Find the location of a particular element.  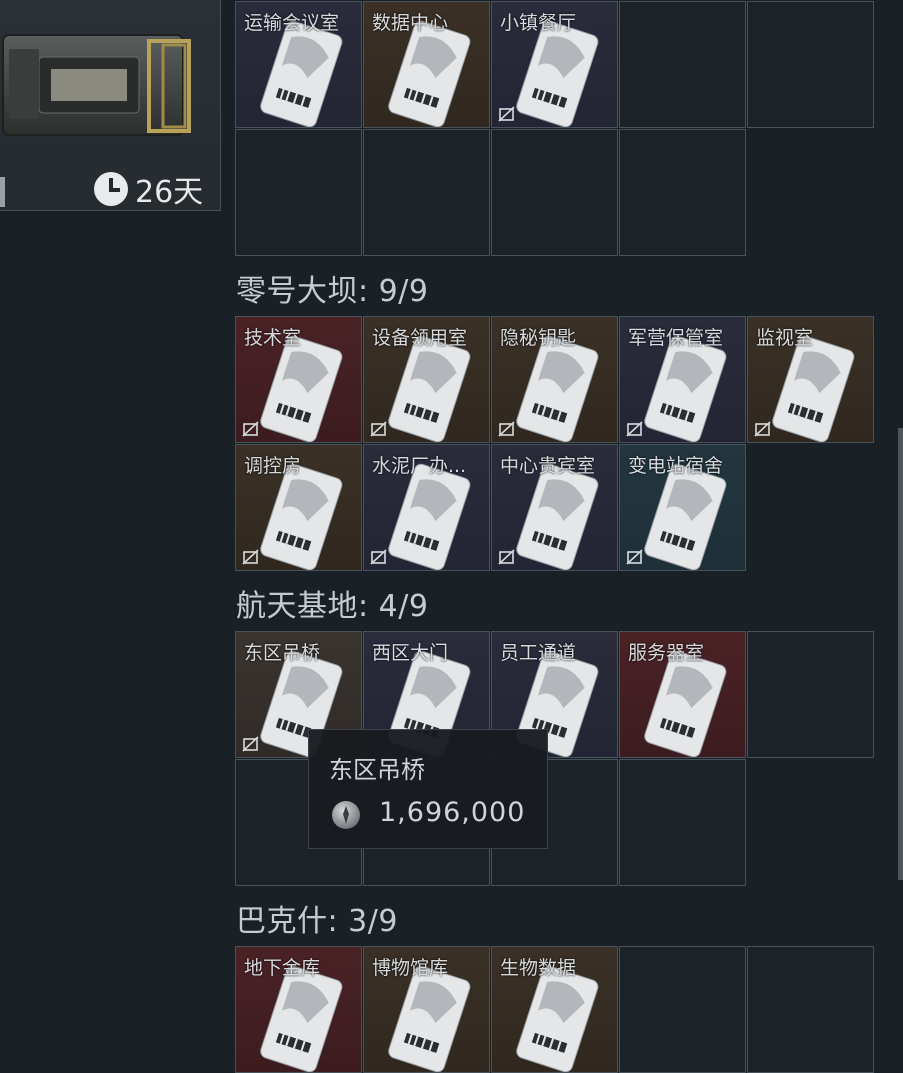

section-title-dam: 零号大坝: 9/9 is located at coordinates (332, 291).